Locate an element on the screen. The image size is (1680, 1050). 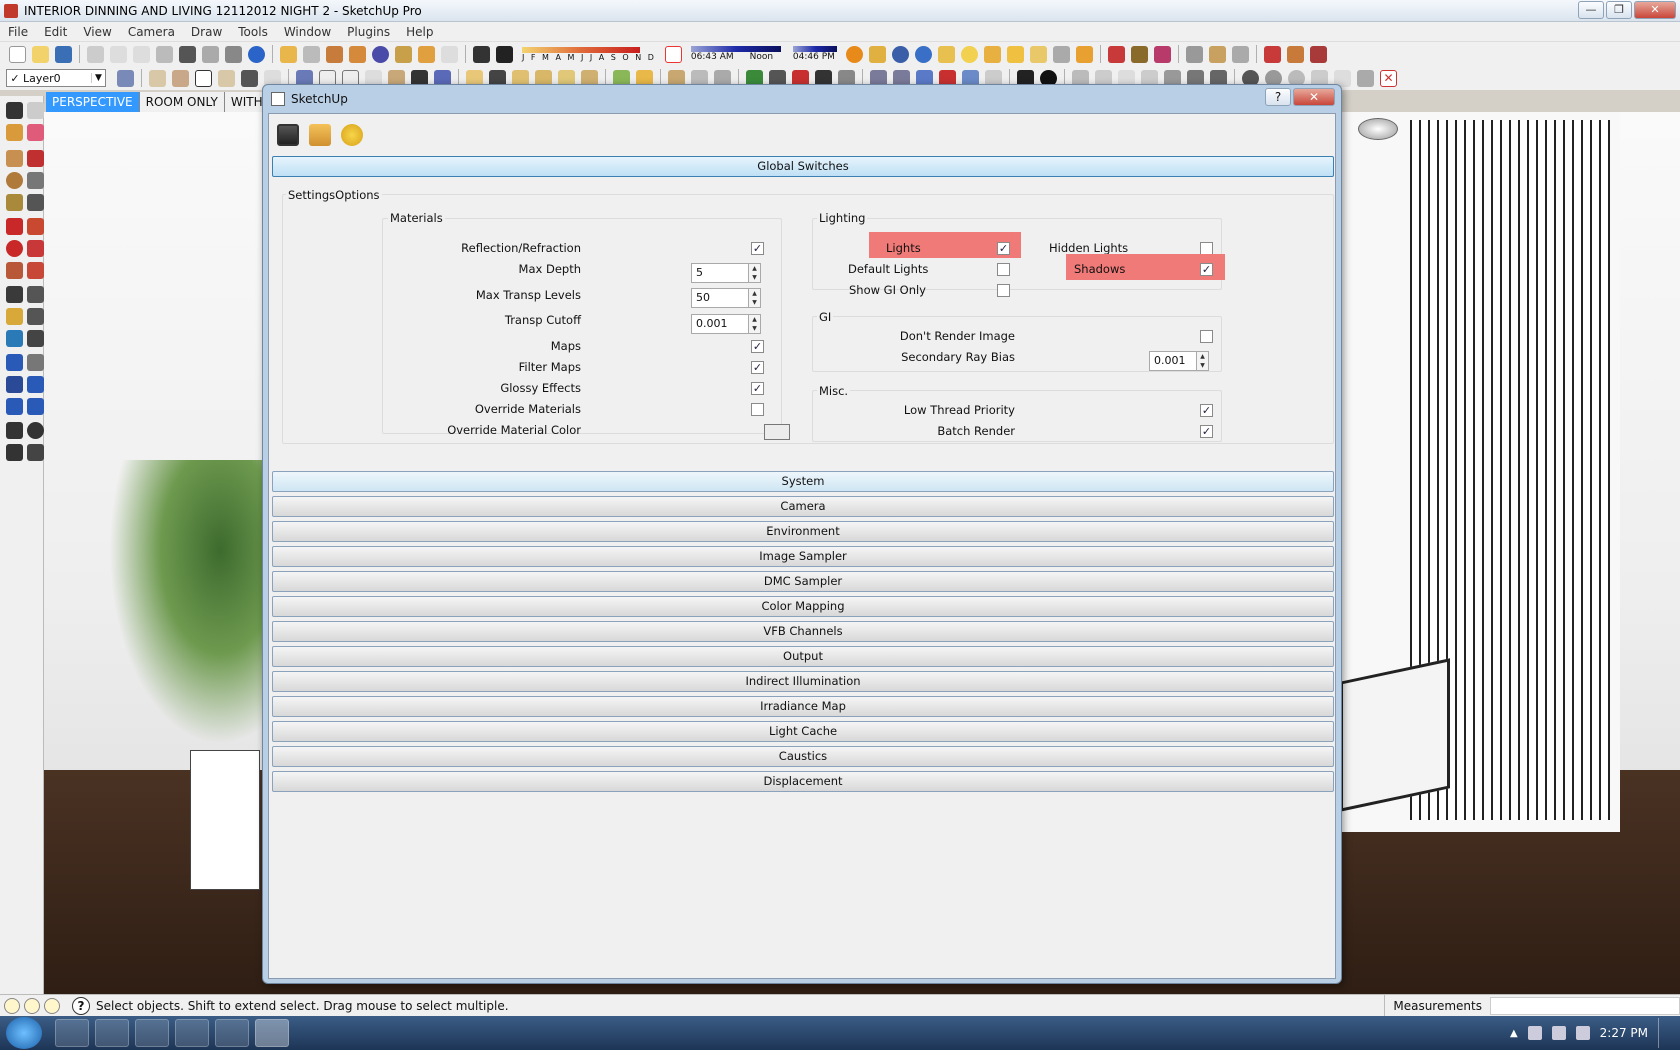
orbit-icon is located at coordinates (14, 362).